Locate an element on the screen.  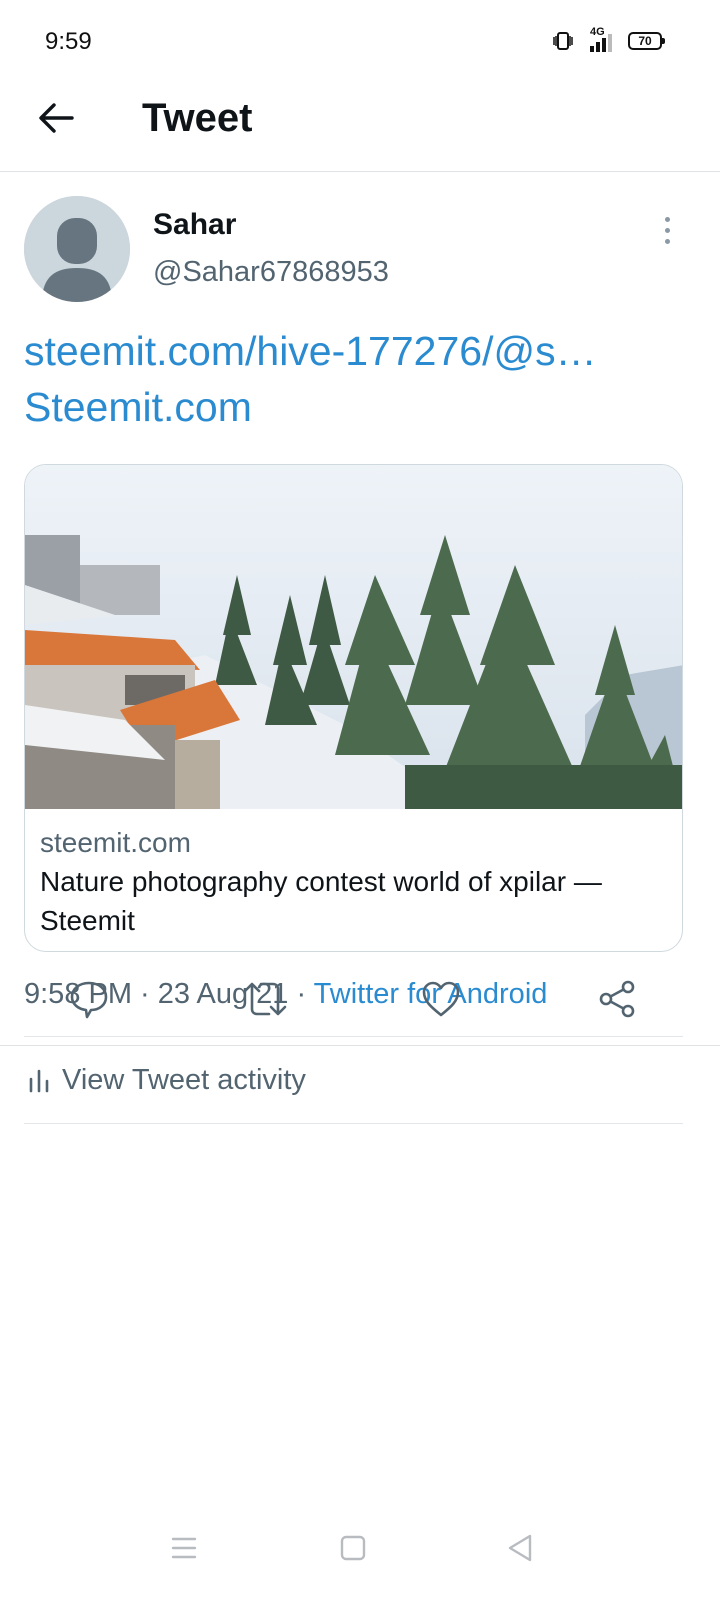
battery-level: 70 is located at coordinates (645, 41).